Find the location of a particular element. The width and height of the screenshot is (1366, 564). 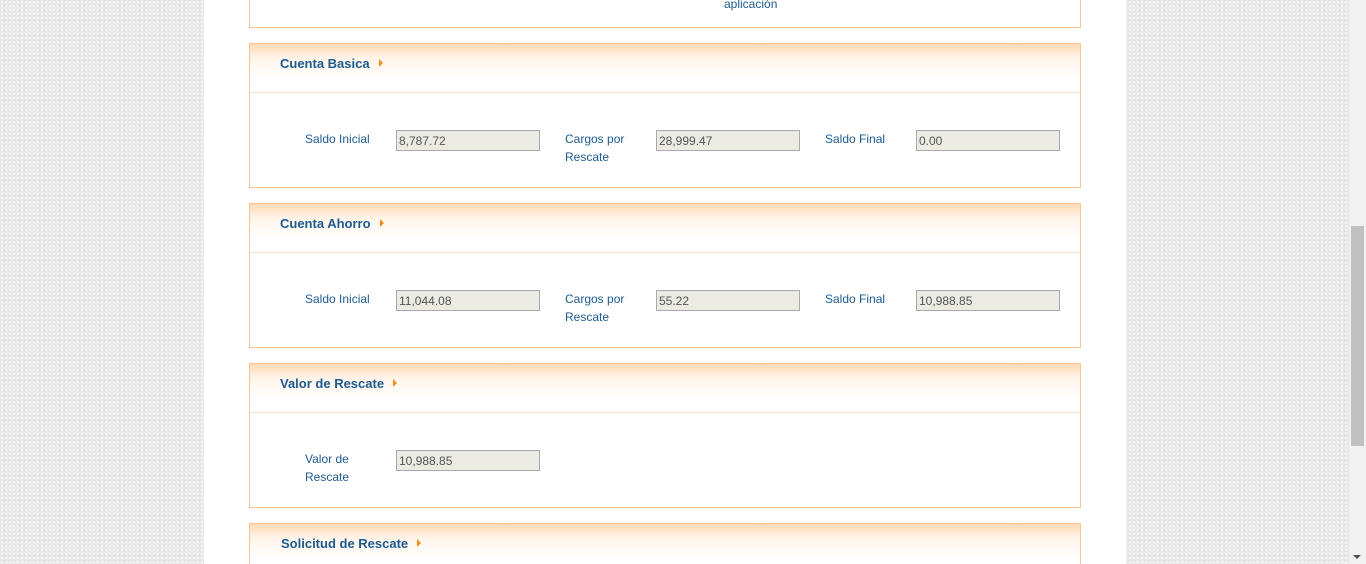

cuenta-basica-title-text: Cuenta Basica is located at coordinates (325, 63).